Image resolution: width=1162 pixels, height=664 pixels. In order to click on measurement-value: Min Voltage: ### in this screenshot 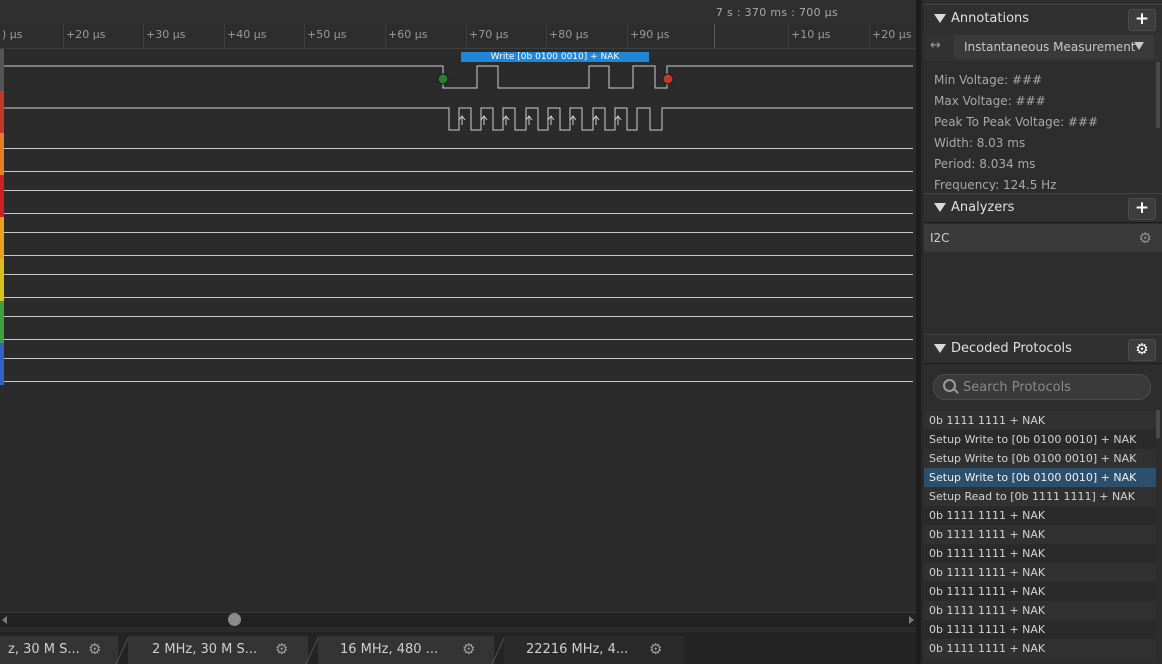, I will do `click(988, 80)`.